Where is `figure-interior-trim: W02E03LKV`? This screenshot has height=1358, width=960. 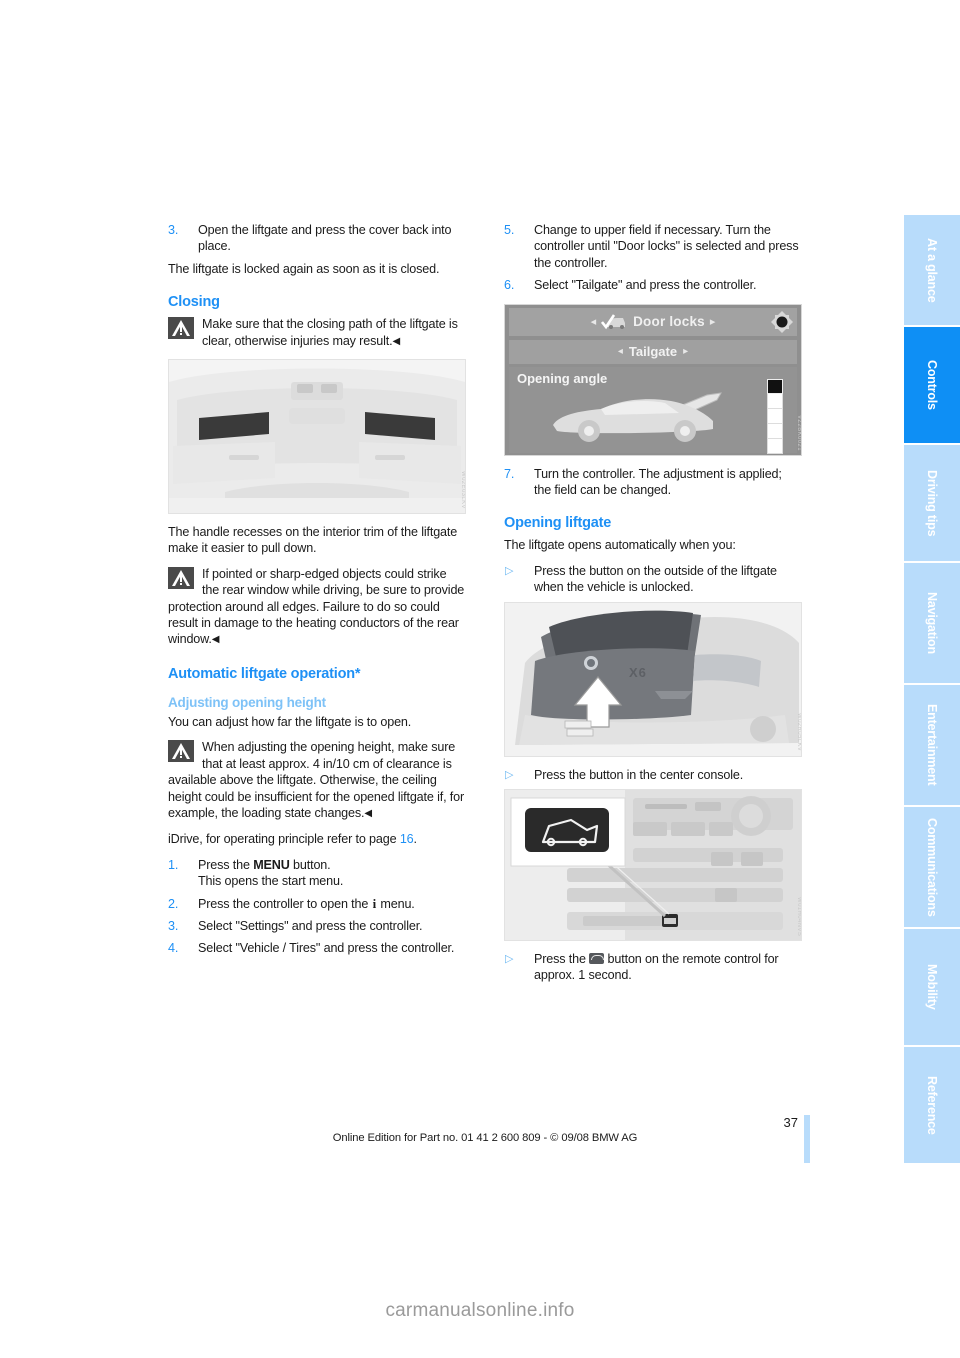 figure-interior-trim: W02E03LKV is located at coordinates (317, 437).